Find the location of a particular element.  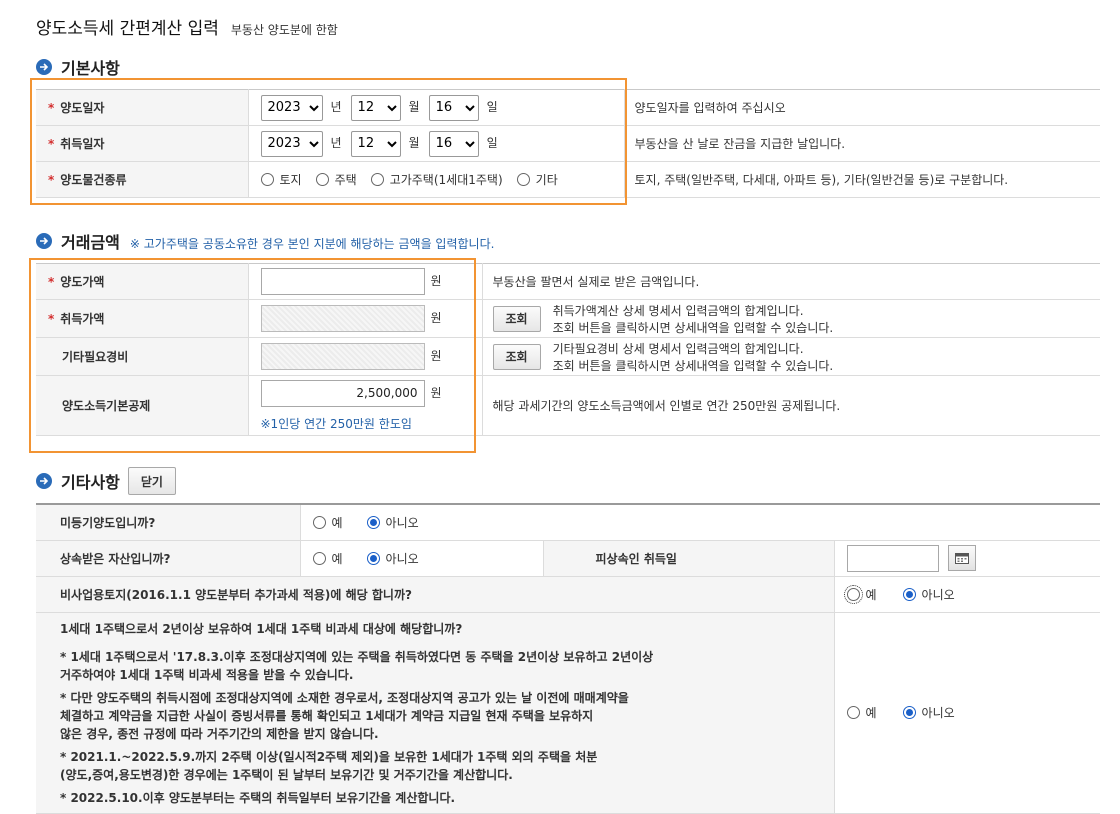

section-basic-title: 기본사항 is located at coordinates (90, 68).